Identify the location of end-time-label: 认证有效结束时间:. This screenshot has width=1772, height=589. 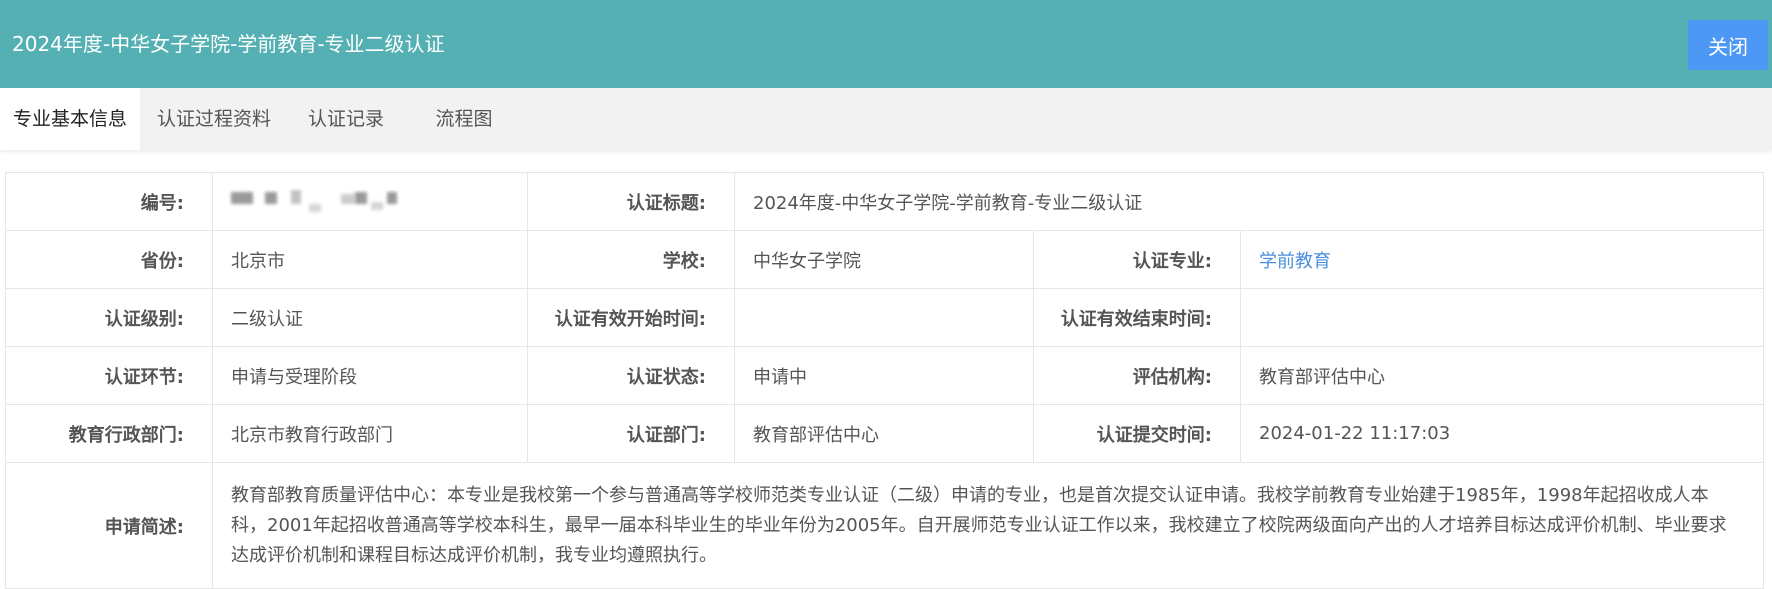
(1137, 317).